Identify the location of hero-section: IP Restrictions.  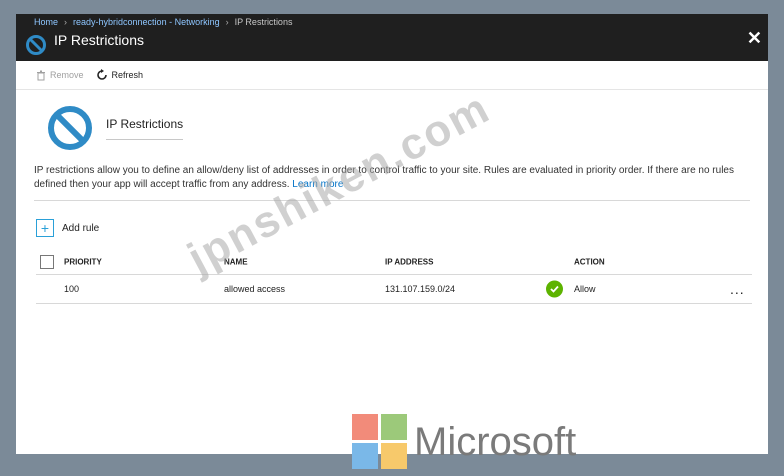
(115, 128).